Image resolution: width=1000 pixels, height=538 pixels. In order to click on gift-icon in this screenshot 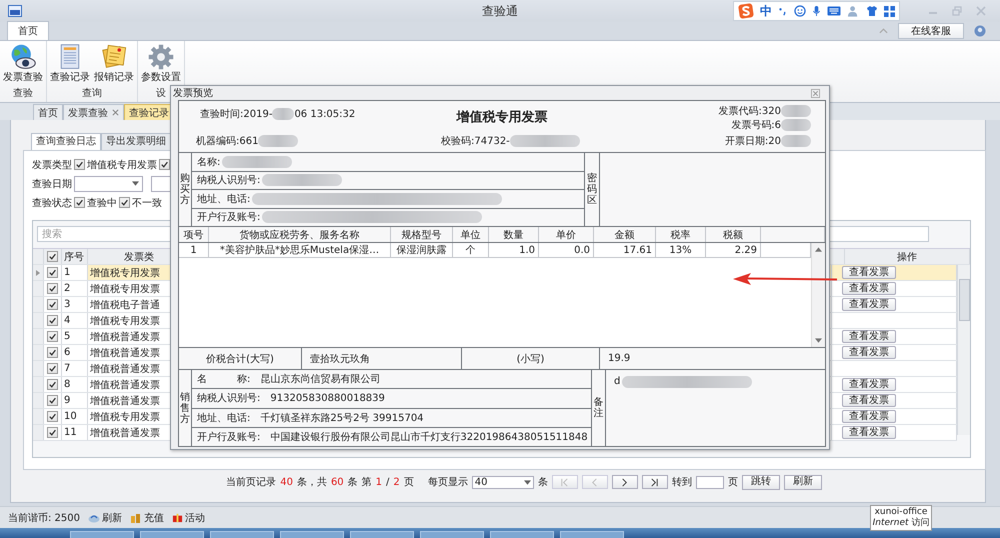, I will do `click(177, 517)`.